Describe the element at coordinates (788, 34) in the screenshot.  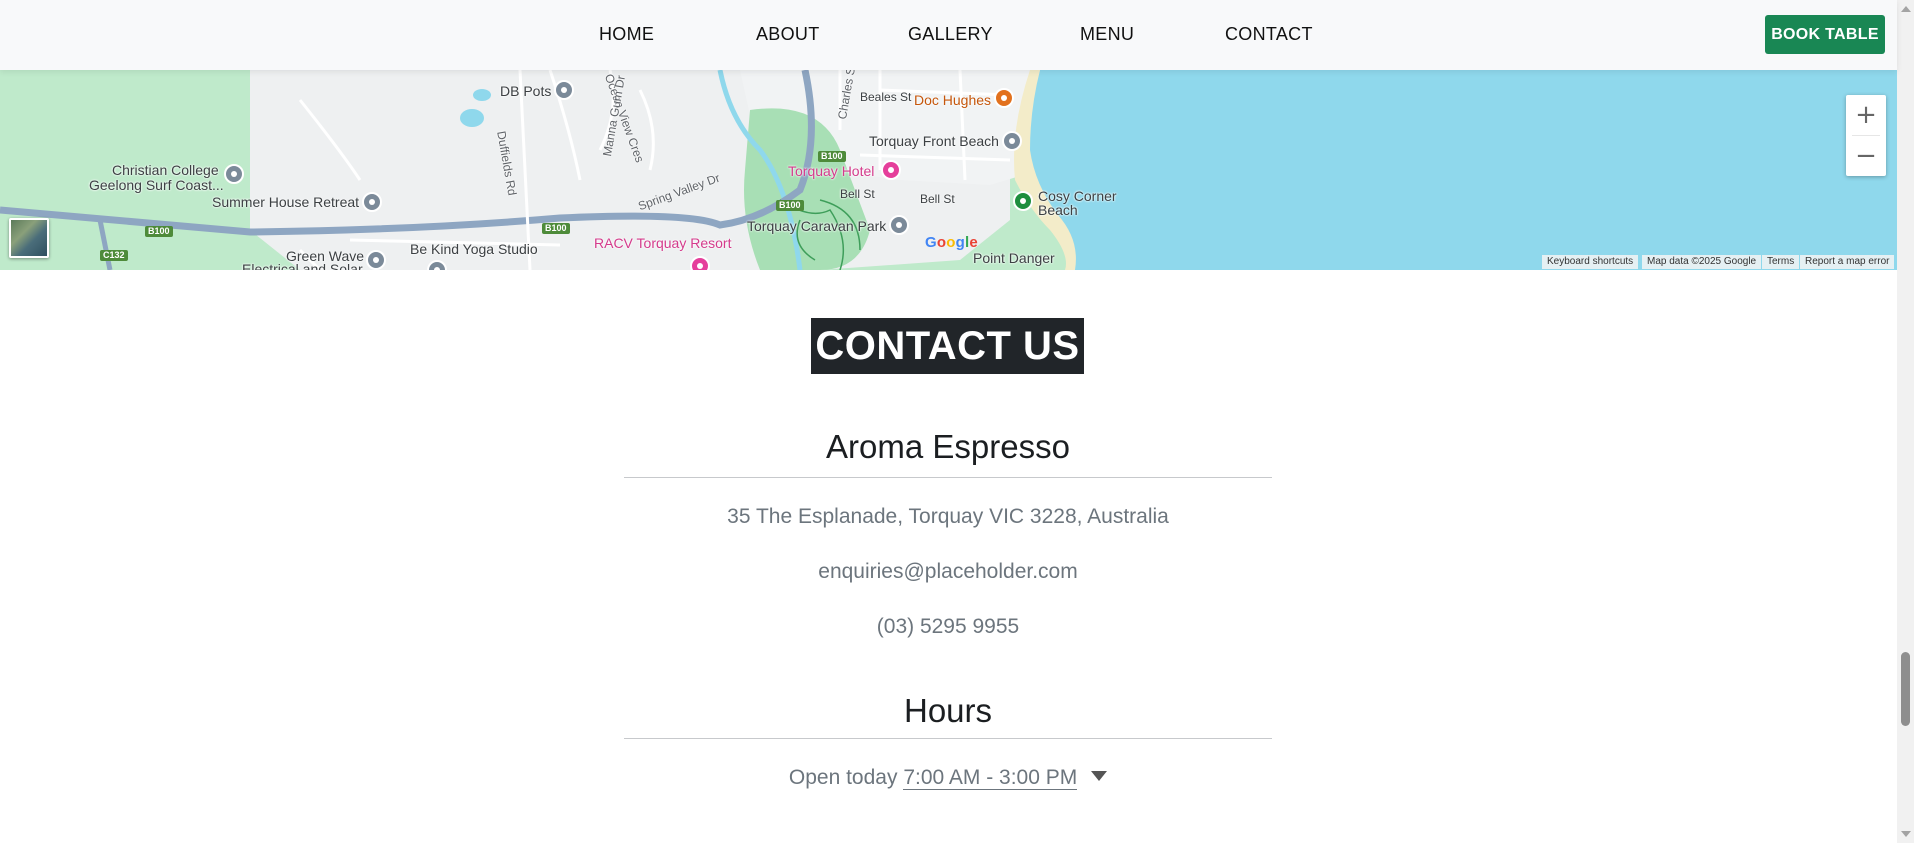
I see `nav-link-about: ABOUT` at that location.